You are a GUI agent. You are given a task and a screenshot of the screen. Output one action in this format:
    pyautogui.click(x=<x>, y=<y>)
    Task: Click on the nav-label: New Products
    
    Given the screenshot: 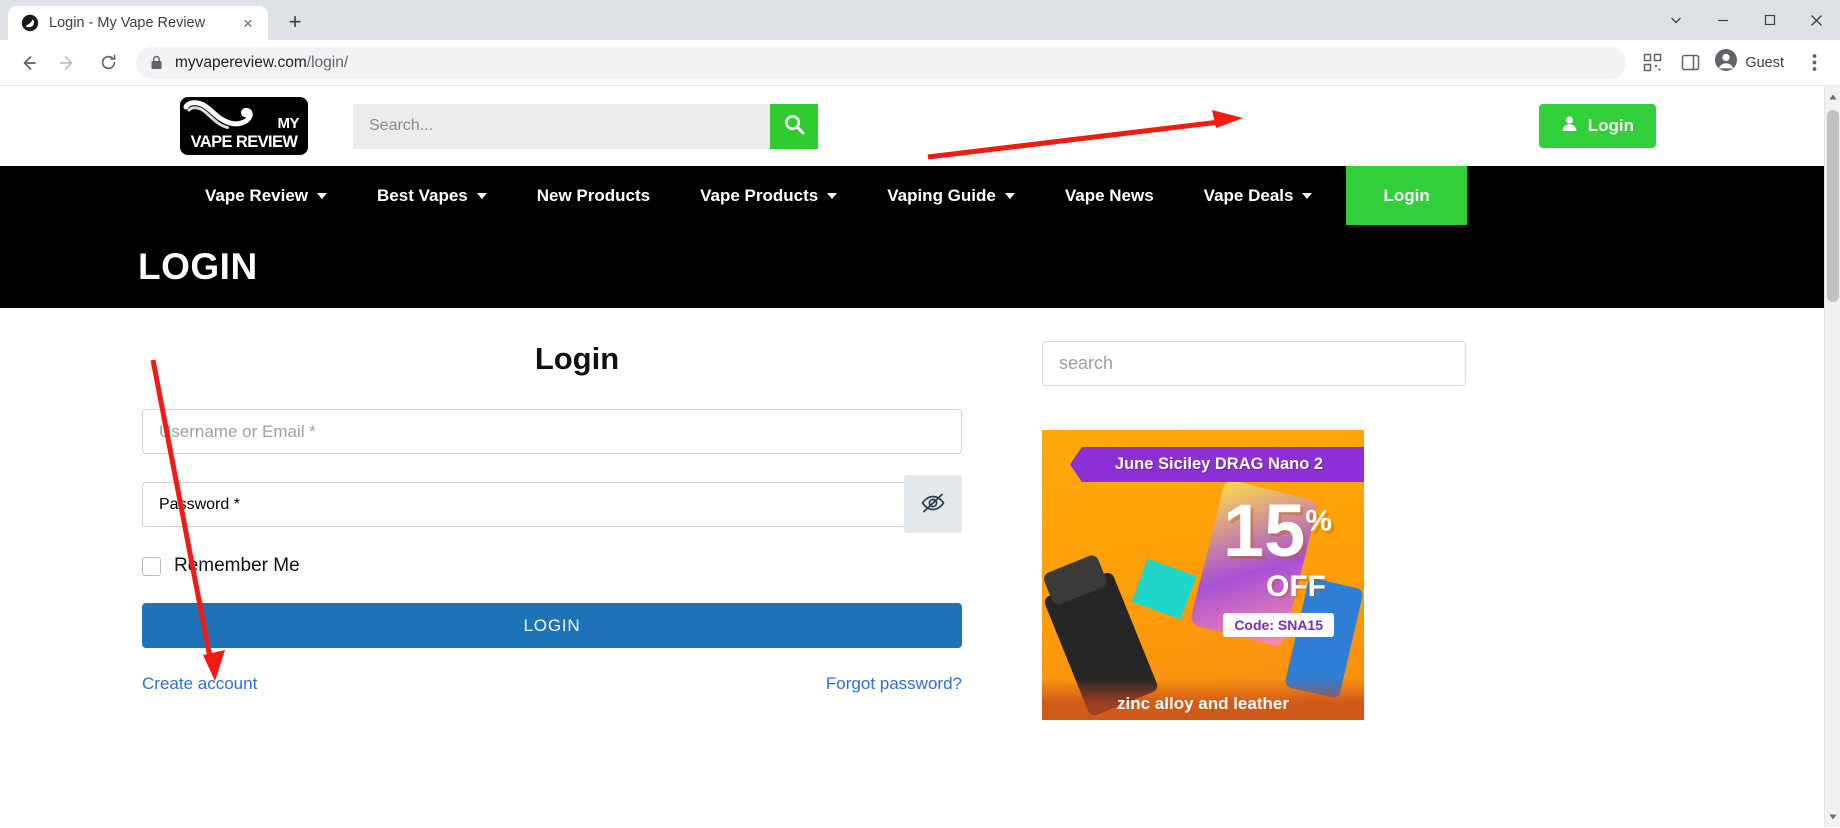 What is the action you would take?
    pyautogui.click(x=593, y=195)
    